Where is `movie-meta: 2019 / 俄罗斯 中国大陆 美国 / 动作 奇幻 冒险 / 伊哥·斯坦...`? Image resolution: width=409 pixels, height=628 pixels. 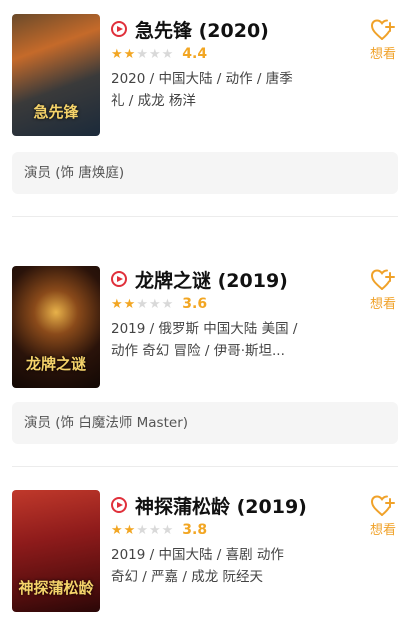
movie-meta: 2019 / 俄罗斯 中国大陆 美国 / 动作 奇幻 冒险 / 伊哥·斯坦... is located at coordinates (216, 340).